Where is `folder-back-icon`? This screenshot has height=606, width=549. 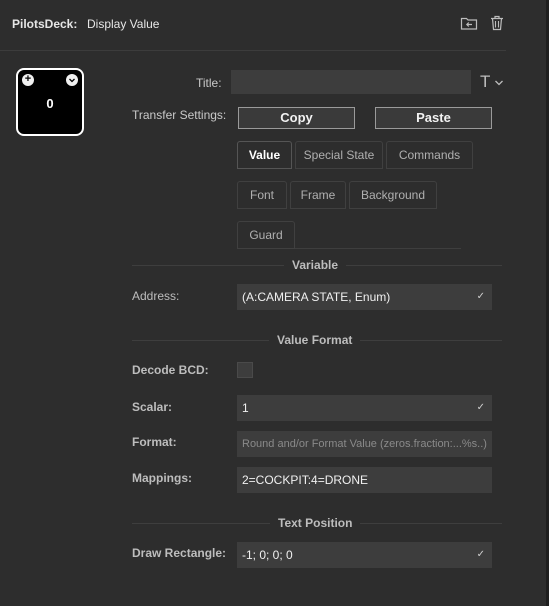 folder-back-icon is located at coordinates (469, 23).